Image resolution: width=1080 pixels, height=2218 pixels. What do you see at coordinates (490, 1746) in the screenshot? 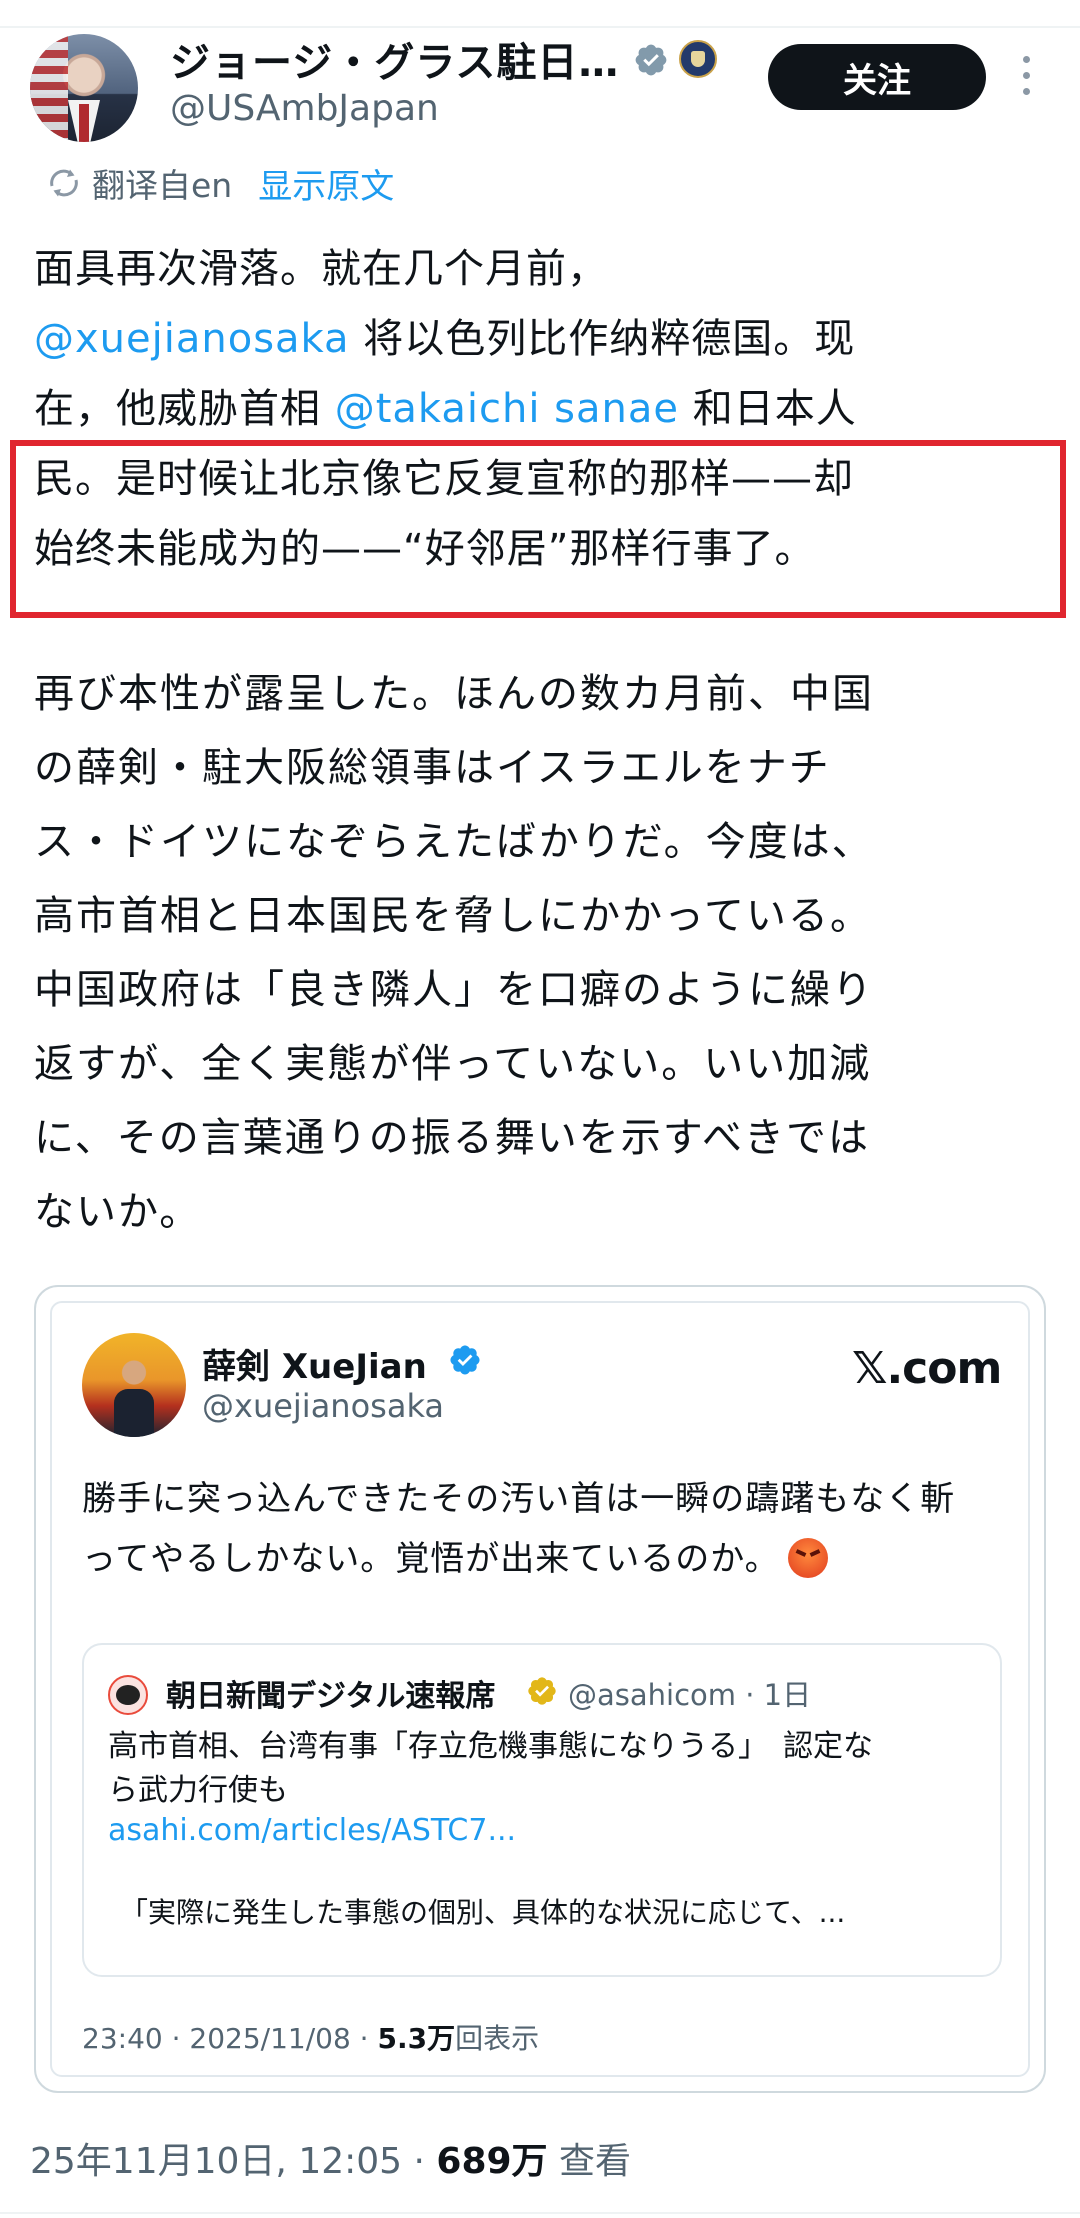
I see `asahi-headline-line: 高市首相、台湾有事「存立危機事態になりうる」 認定な` at bounding box center [490, 1746].